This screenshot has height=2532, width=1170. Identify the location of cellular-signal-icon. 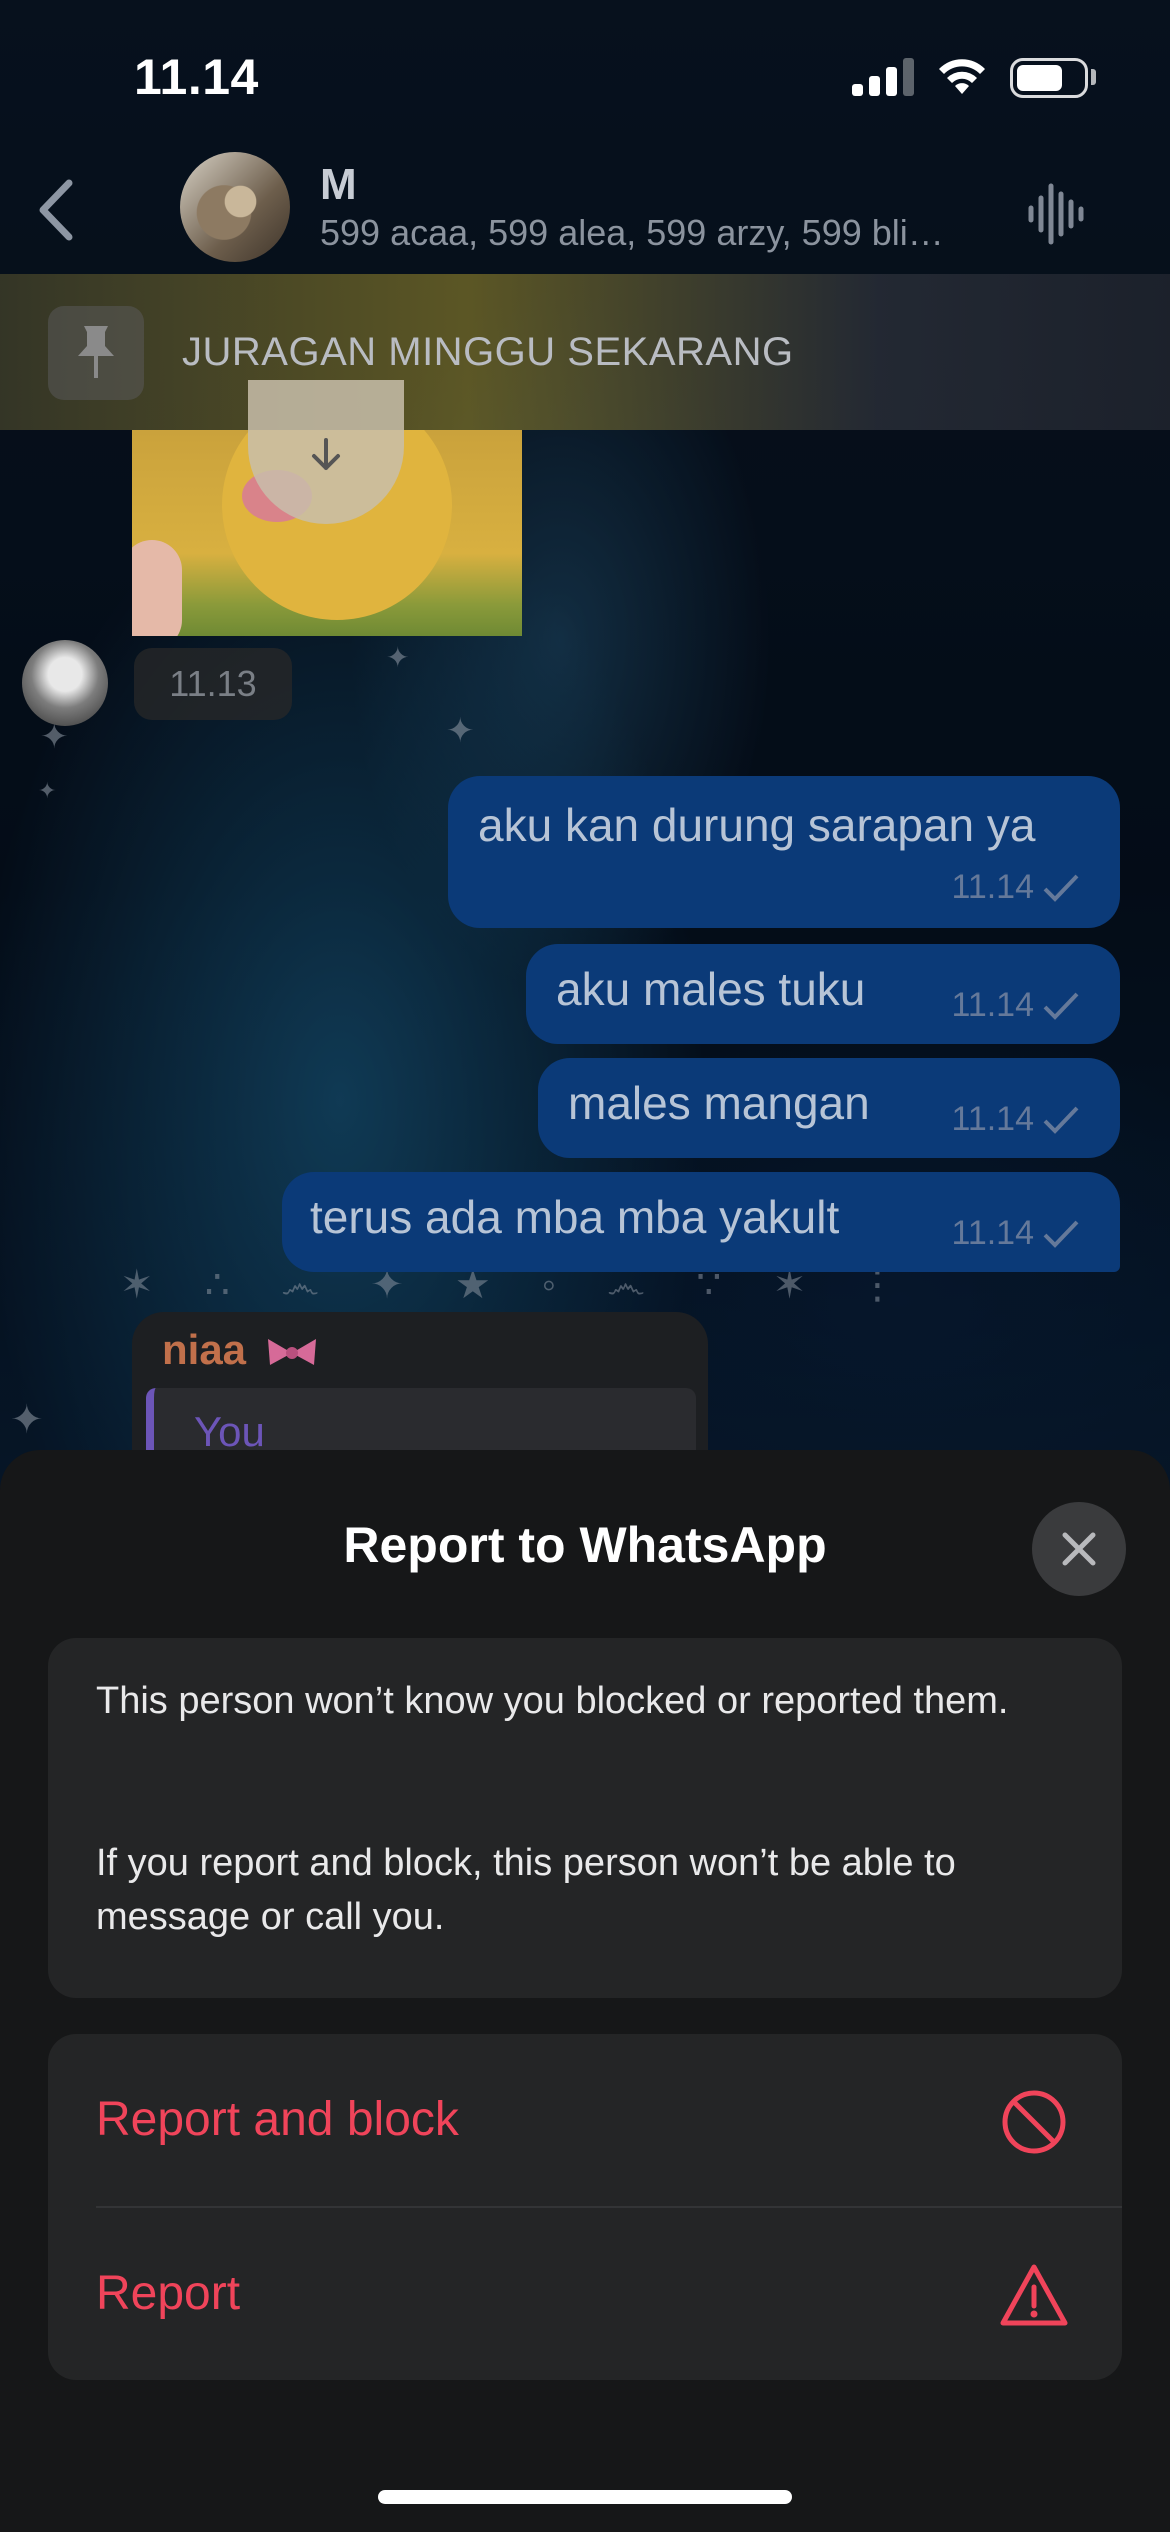
(883, 77).